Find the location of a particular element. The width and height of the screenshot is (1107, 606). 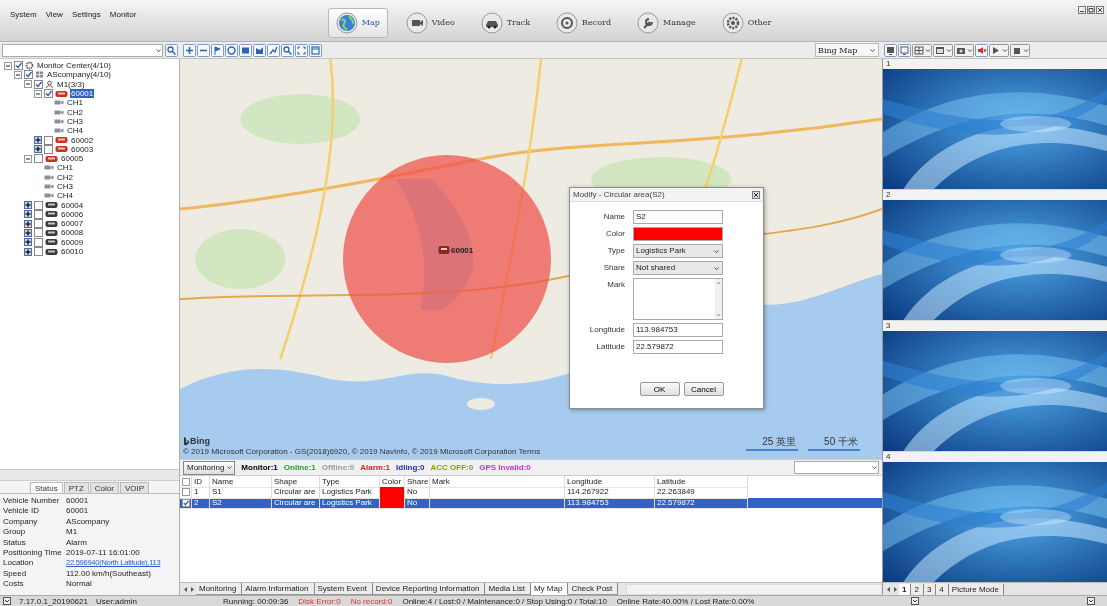

line-icon is located at coordinates (273, 50).